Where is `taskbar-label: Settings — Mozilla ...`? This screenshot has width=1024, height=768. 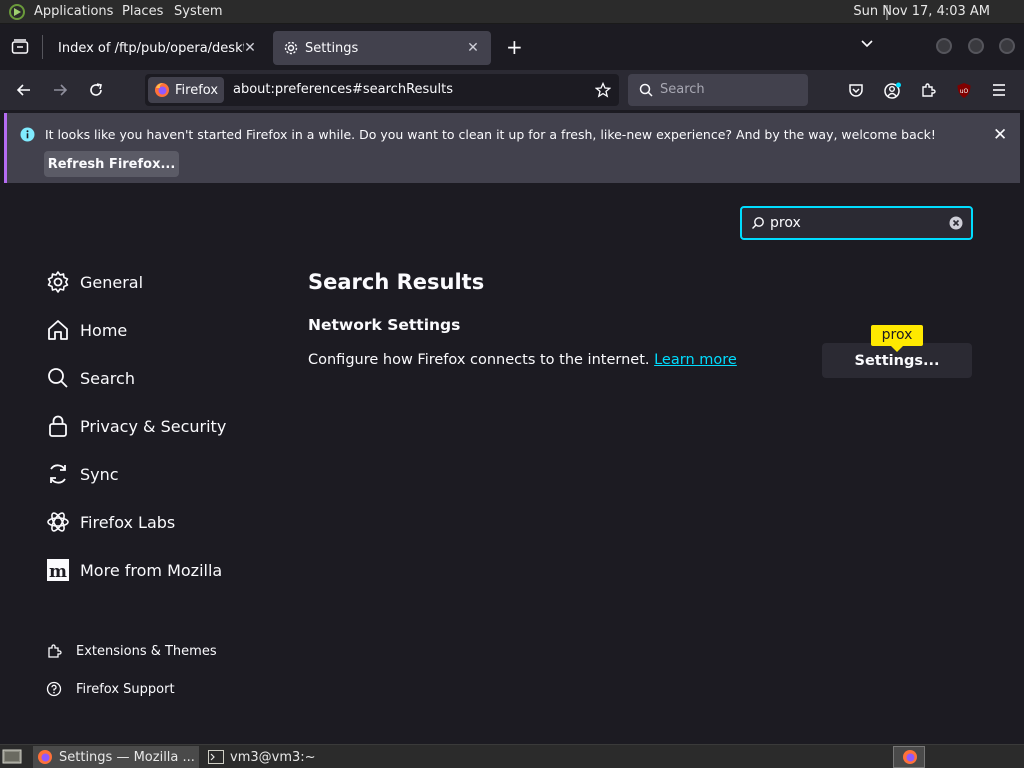
taskbar-label: Settings — Mozilla ... is located at coordinates (127, 757).